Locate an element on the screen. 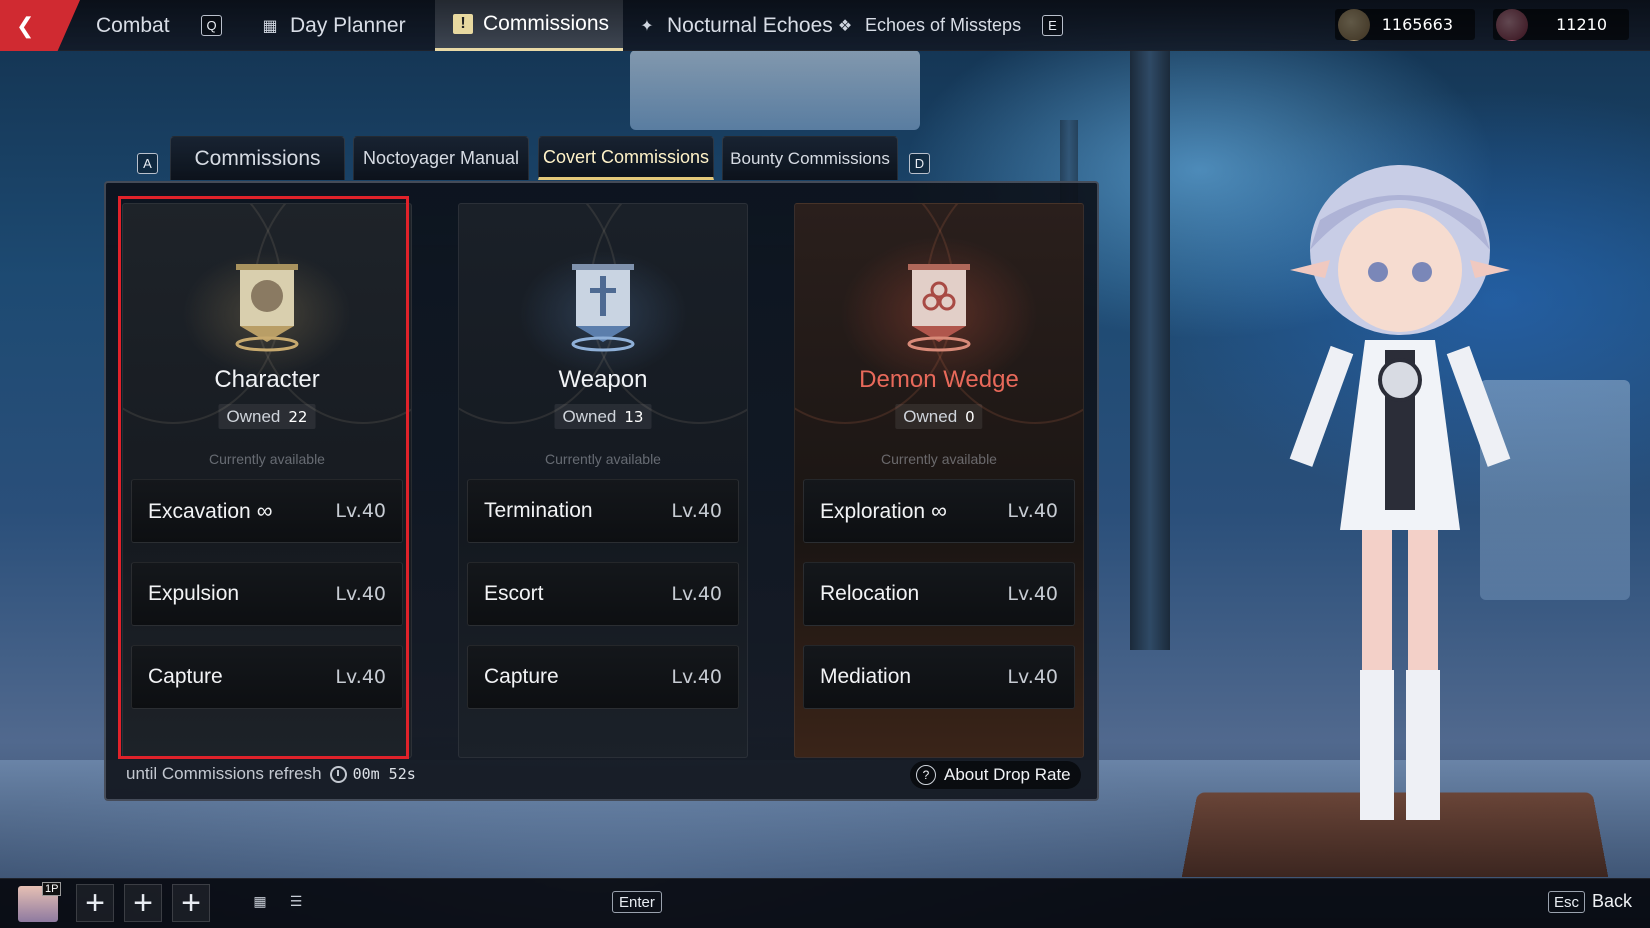 Image resolution: width=1650 pixels, height=928 pixels. character-banner-icon is located at coordinates (267, 308).